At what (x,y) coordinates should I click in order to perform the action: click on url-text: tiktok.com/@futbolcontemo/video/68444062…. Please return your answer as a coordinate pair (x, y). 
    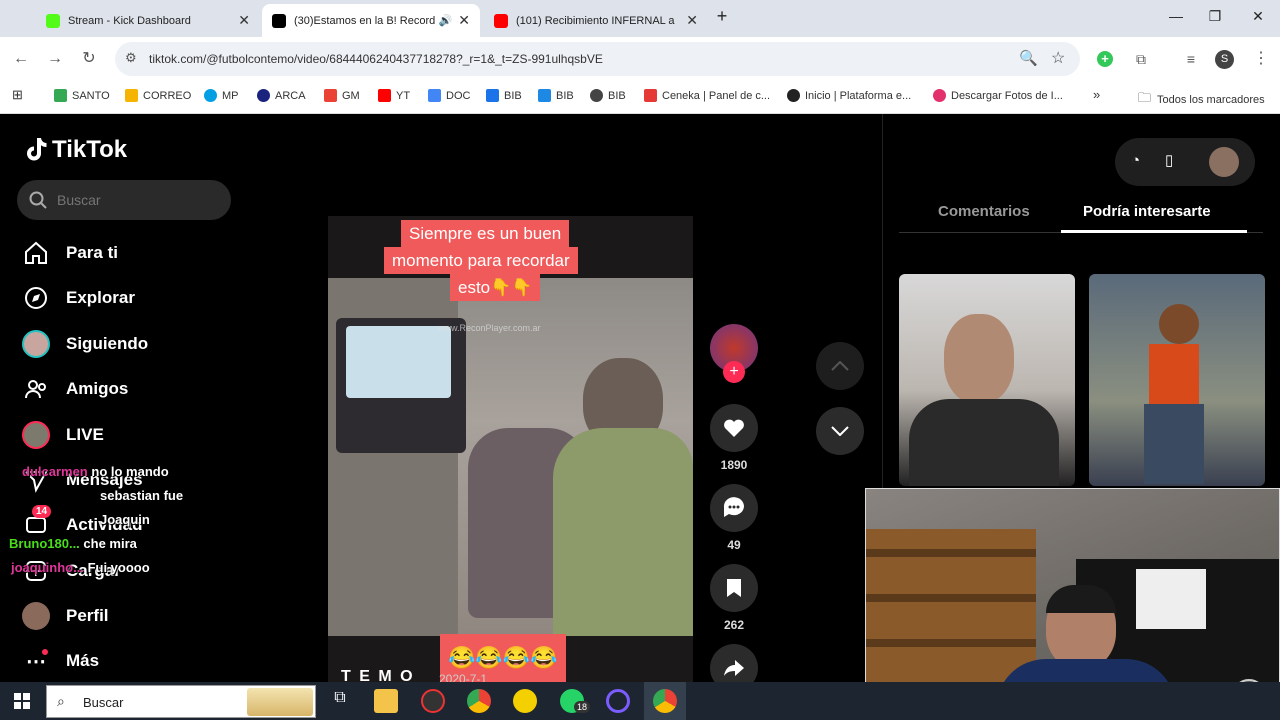
    Looking at the image, I should click on (376, 59).